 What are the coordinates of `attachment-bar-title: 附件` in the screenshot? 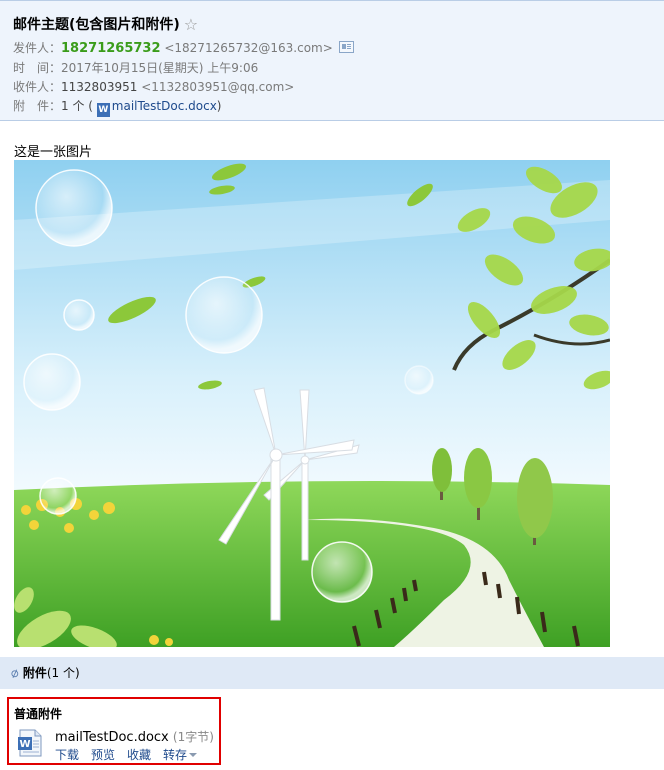 It's located at (34, 673).